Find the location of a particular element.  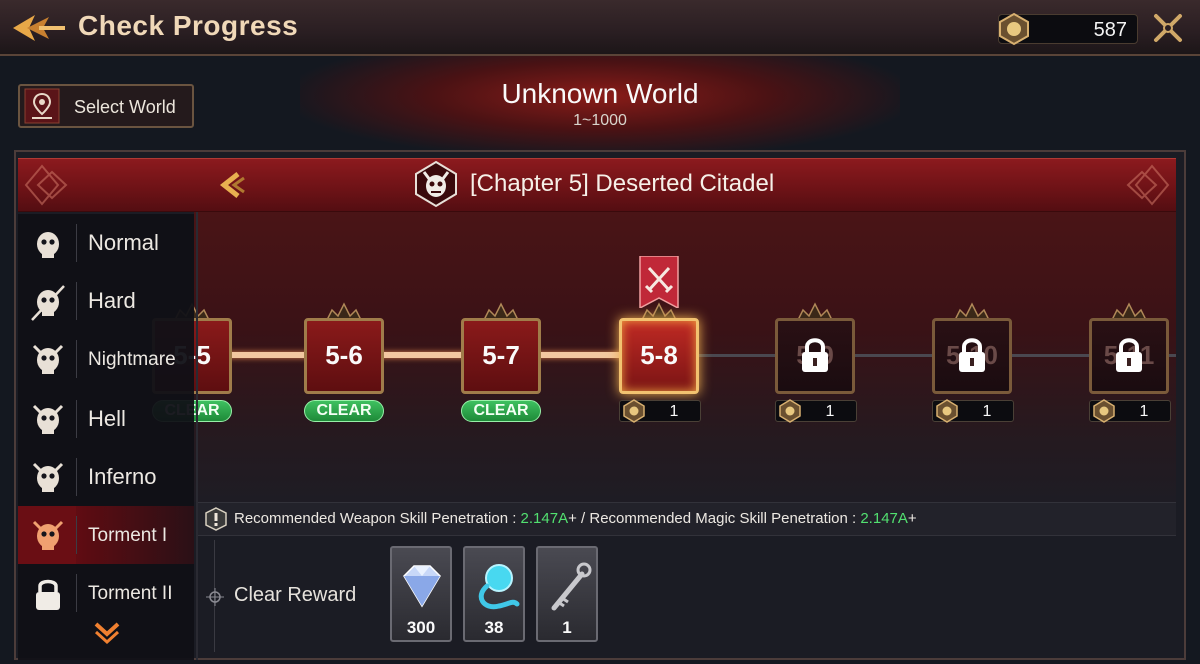

reward-quantity: 38 is located at coordinates (494, 627).